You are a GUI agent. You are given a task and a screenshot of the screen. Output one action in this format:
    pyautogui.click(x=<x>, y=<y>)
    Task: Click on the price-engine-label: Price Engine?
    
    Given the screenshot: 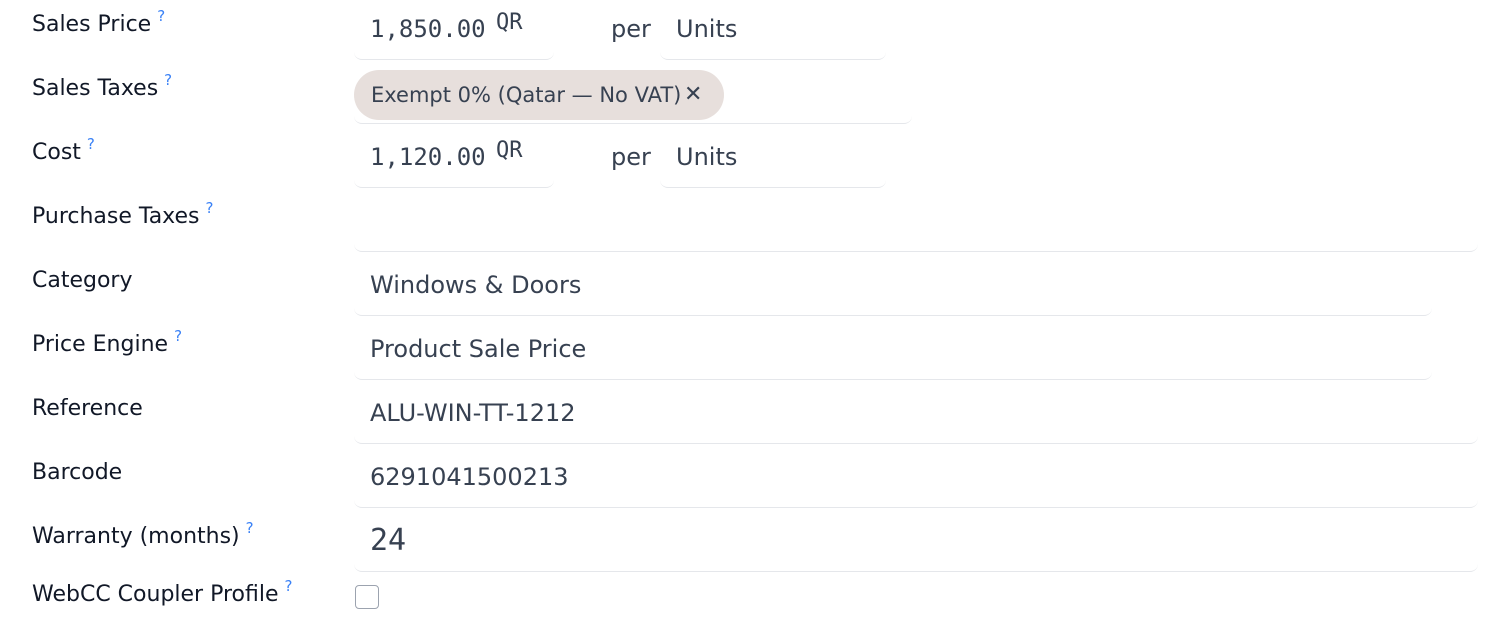 What is the action you would take?
    pyautogui.click(x=107, y=343)
    